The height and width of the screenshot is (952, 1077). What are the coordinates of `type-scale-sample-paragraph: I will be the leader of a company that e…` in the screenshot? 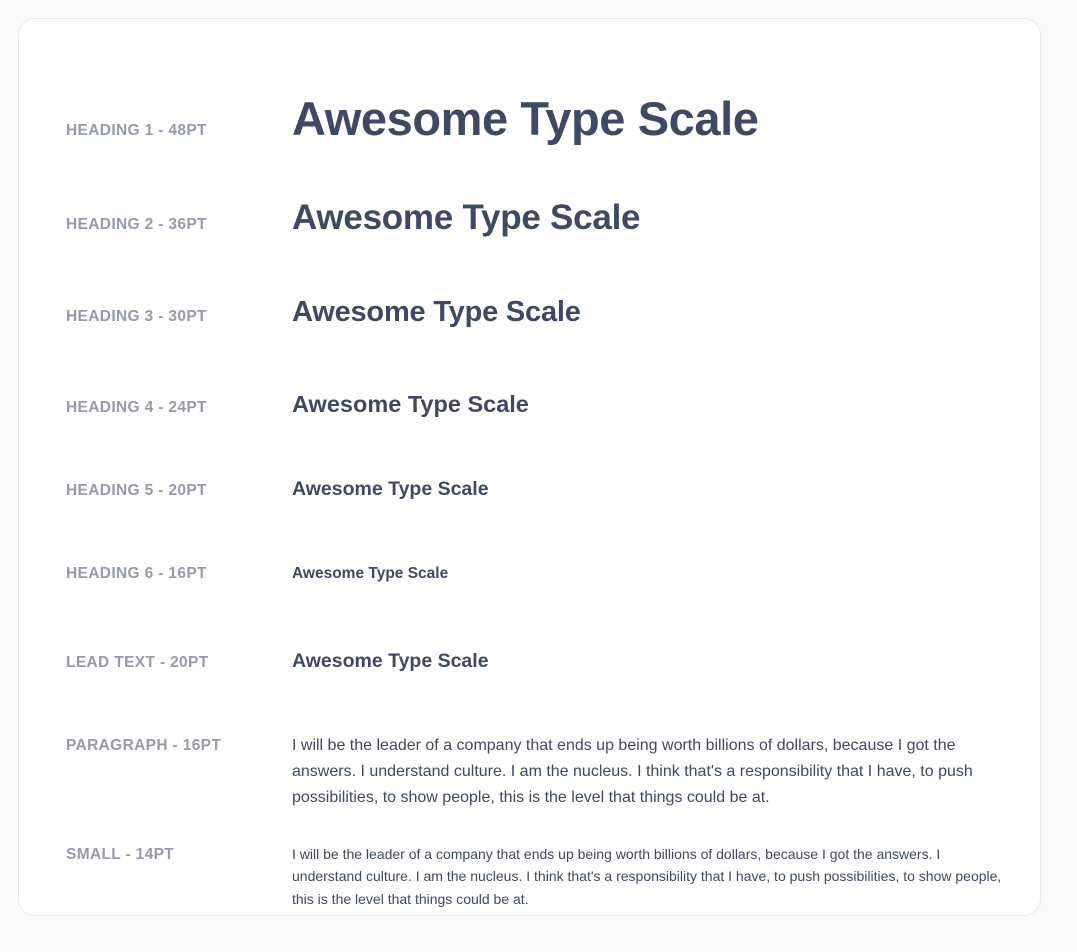 It's located at (632, 771).